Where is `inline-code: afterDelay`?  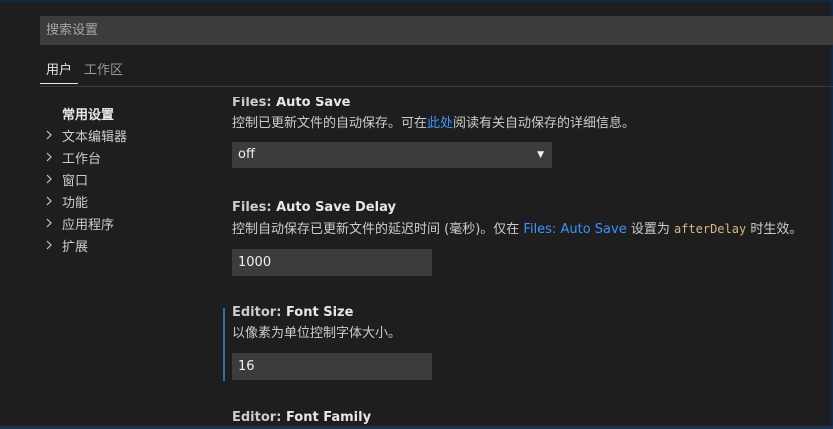
inline-code: afterDelay is located at coordinates (710, 229).